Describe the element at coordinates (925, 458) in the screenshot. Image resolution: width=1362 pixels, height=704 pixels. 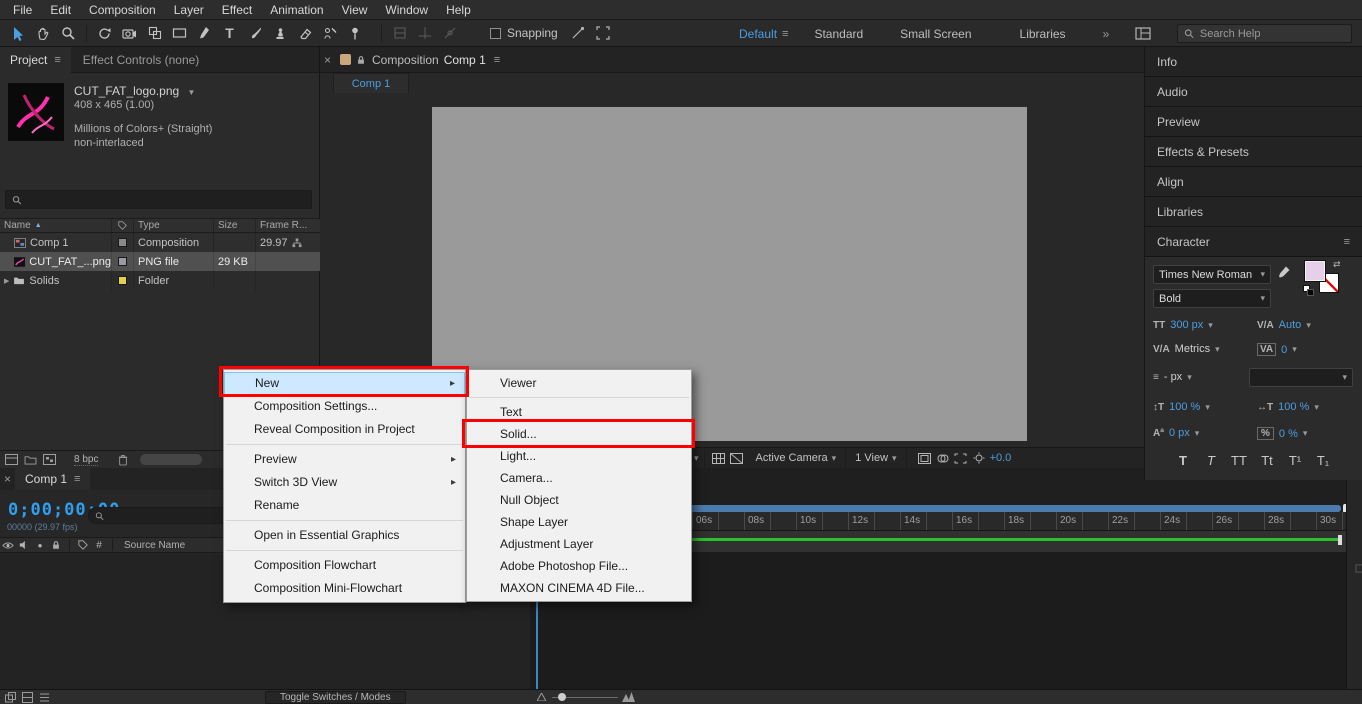
I see `safe-margins-icon` at that location.